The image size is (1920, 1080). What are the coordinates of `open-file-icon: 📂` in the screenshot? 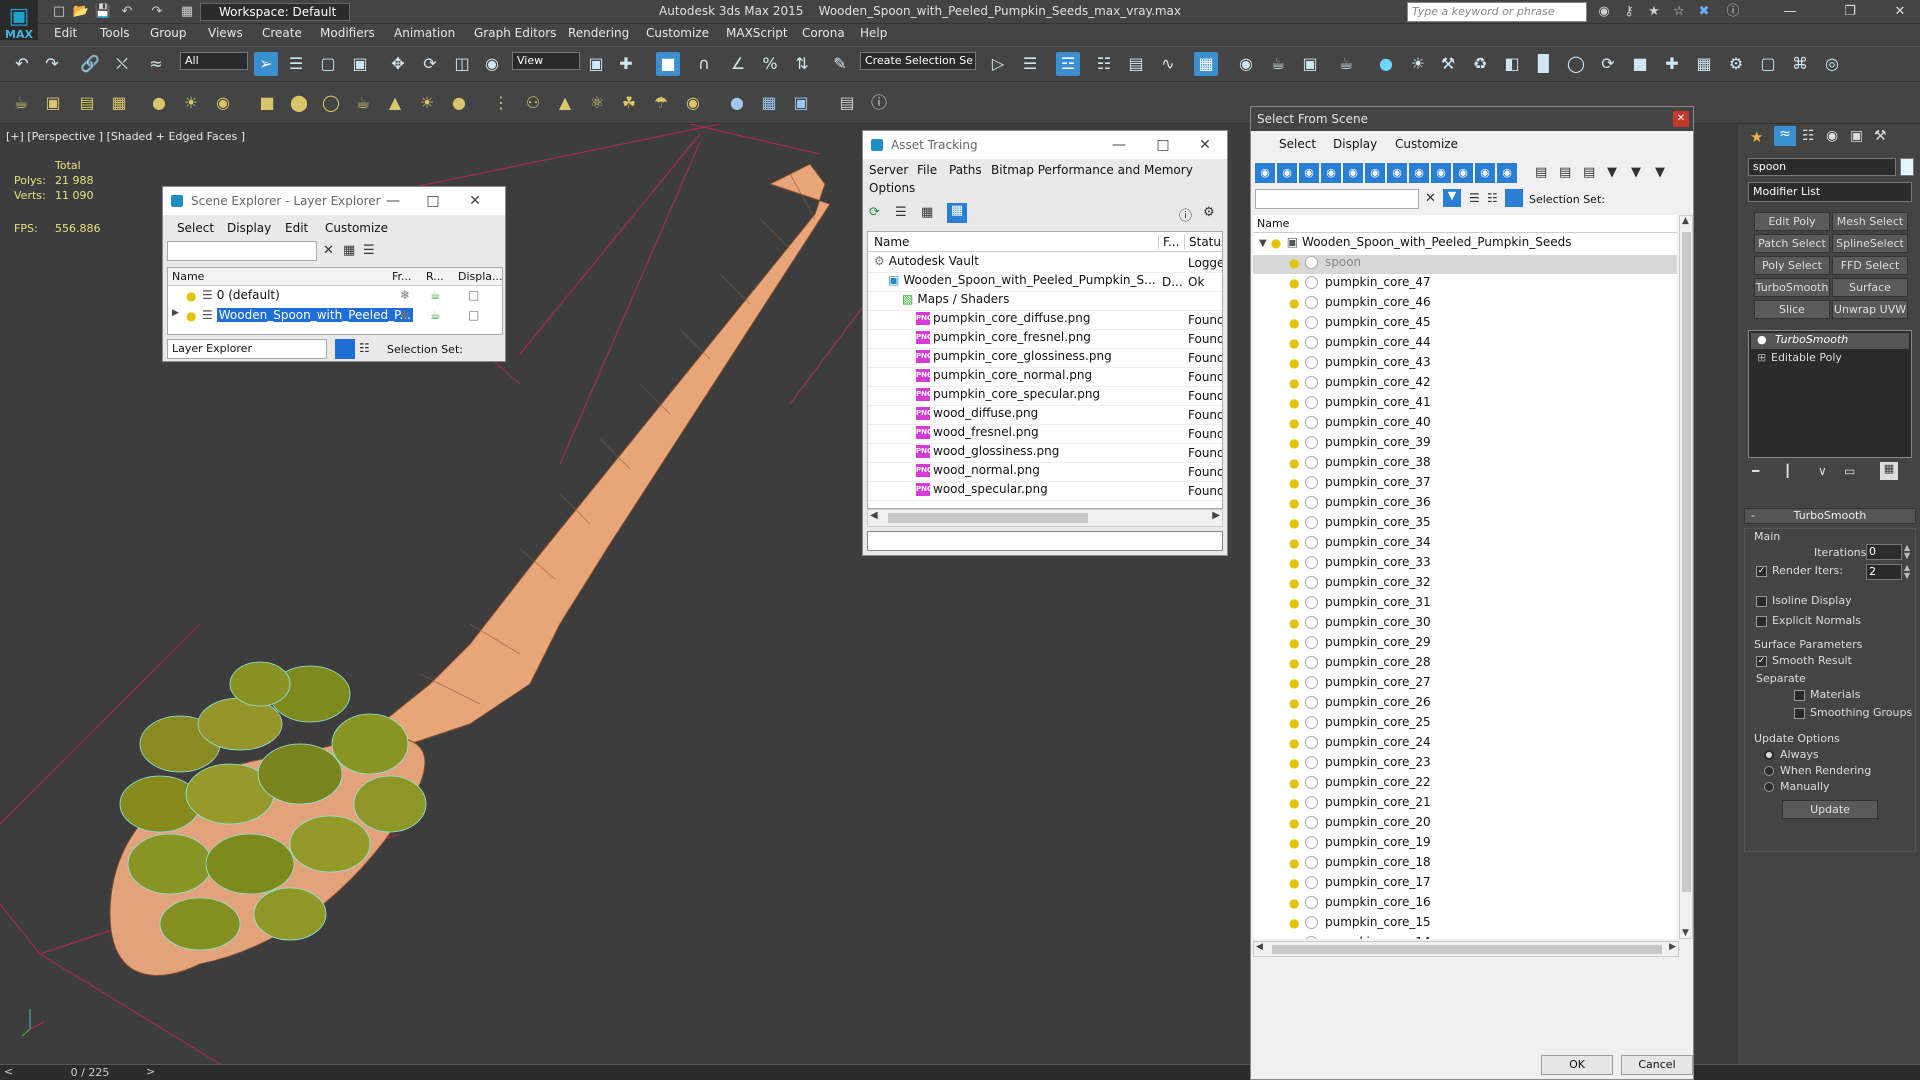 It's located at (81, 12).